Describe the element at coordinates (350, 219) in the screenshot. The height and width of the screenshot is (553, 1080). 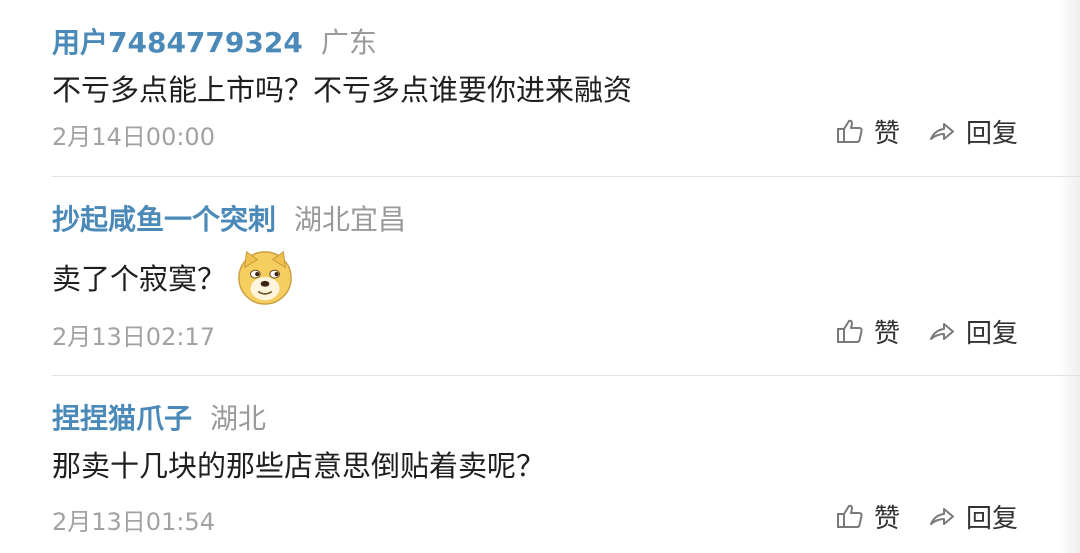
I see `user-location: 湖北宜昌` at that location.